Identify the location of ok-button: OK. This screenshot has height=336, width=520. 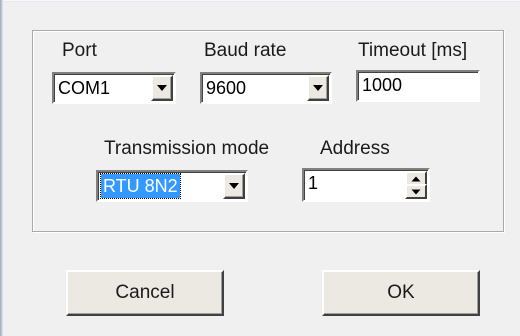
(401, 293).